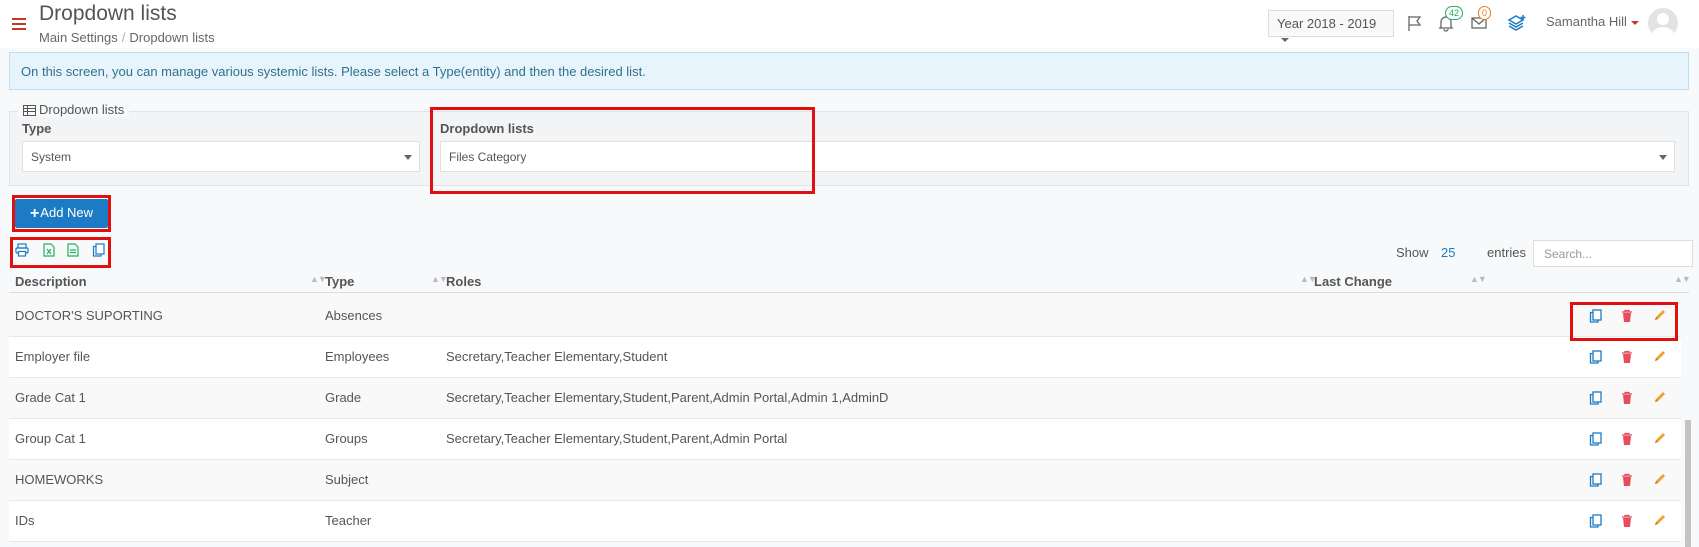 The image size is (1699, 547). I want to click on table-icon, so click(29, 110).